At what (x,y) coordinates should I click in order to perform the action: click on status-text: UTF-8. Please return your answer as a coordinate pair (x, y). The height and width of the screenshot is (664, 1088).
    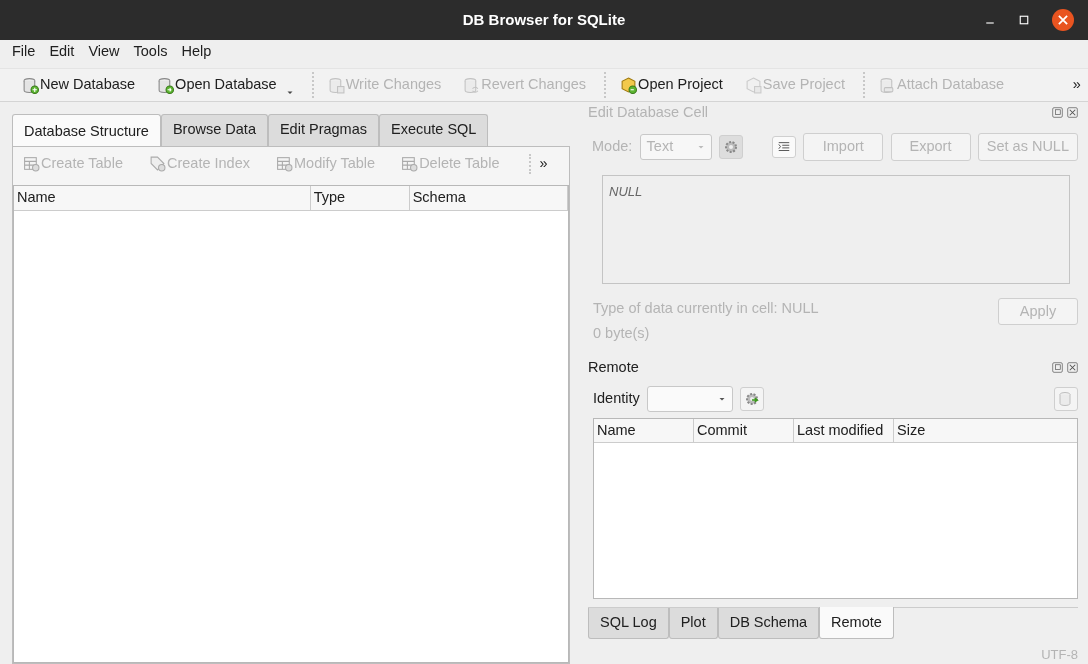
    Looking at the image, I should click on (1059, 654).